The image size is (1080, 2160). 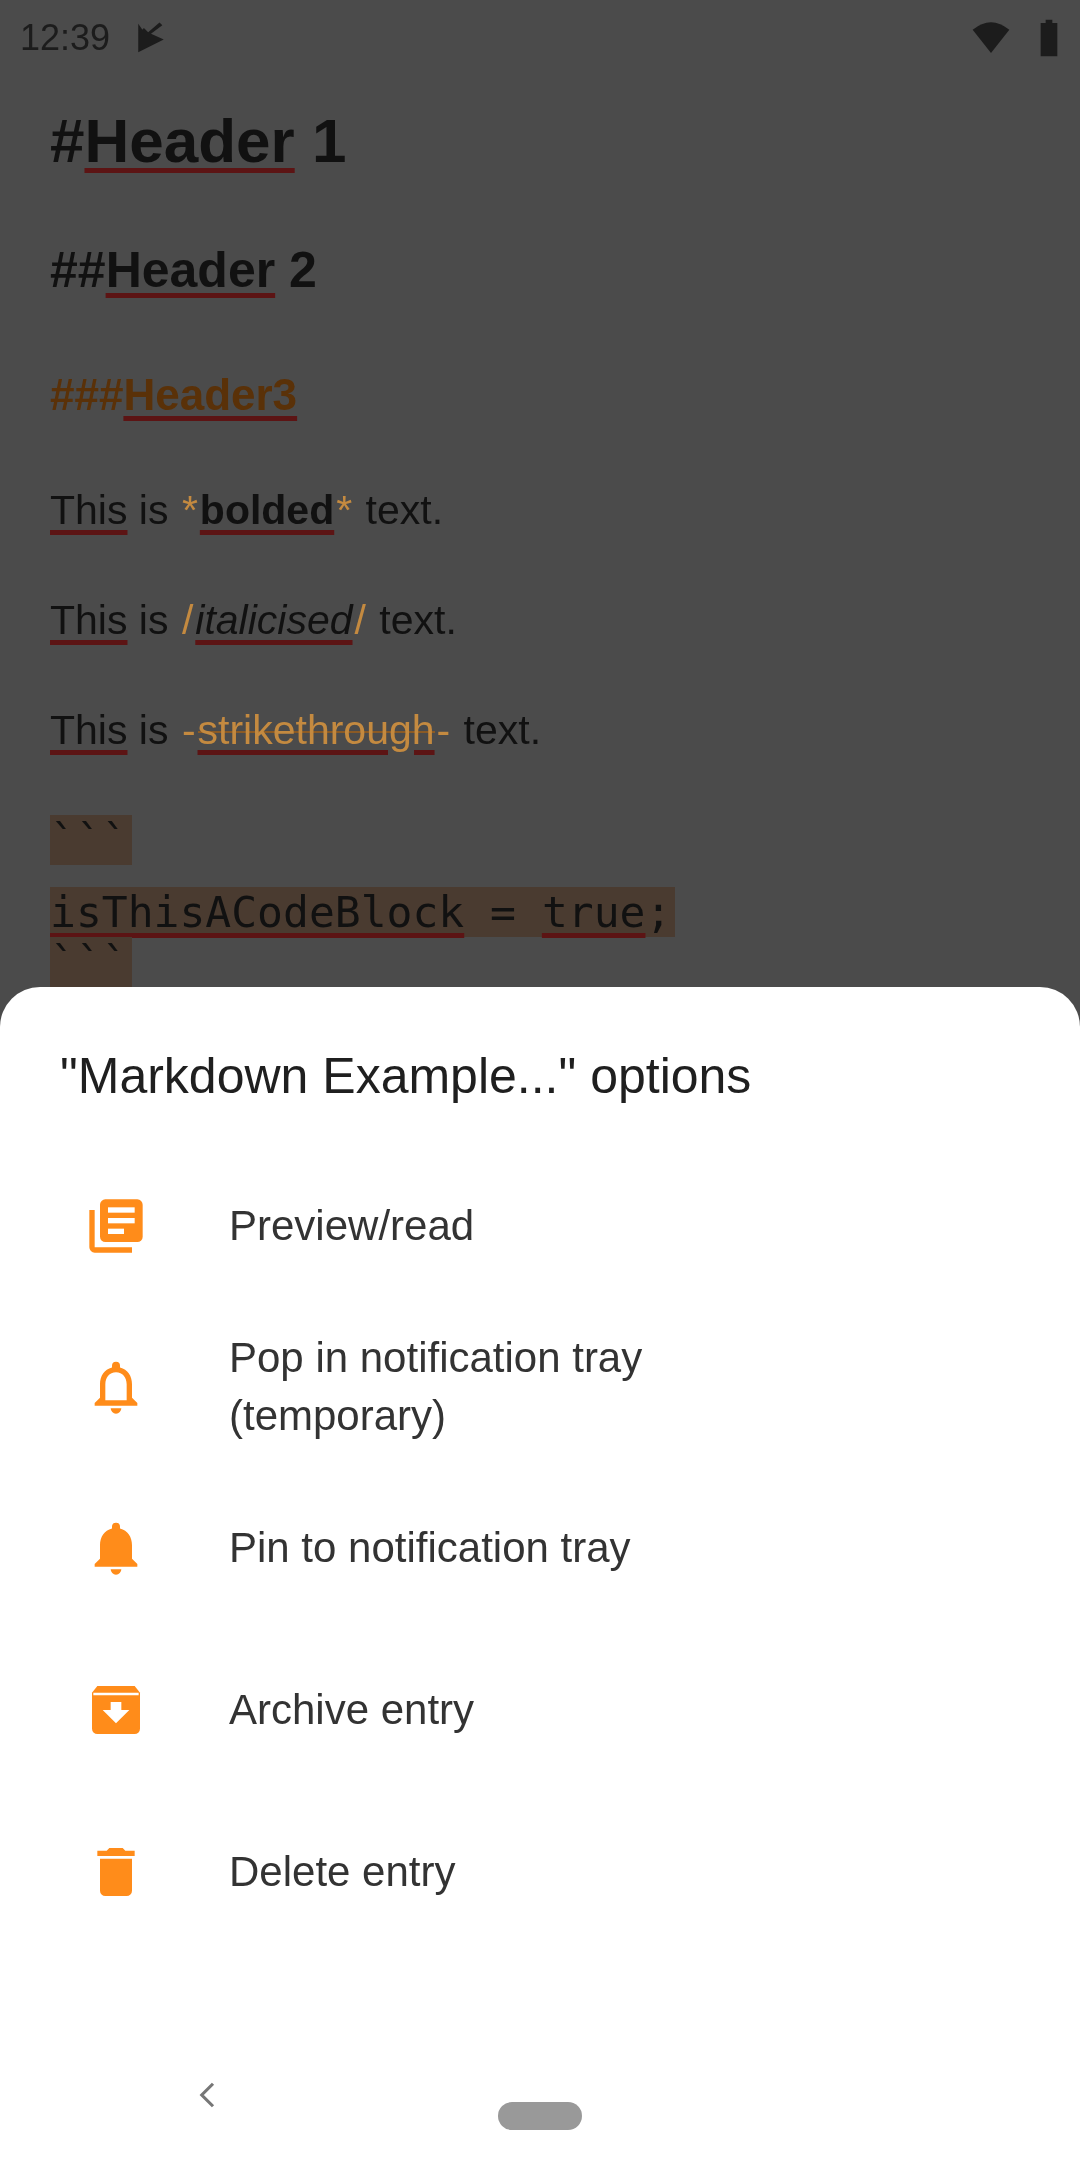 I want to click on heading-line: ###Header3, so click(x=174, y=395).